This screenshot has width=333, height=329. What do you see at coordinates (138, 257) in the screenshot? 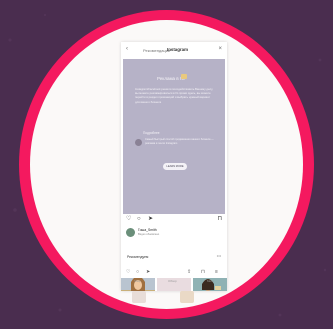
I see `section-title: Рекомендуем` at bounding box center [138, 257].